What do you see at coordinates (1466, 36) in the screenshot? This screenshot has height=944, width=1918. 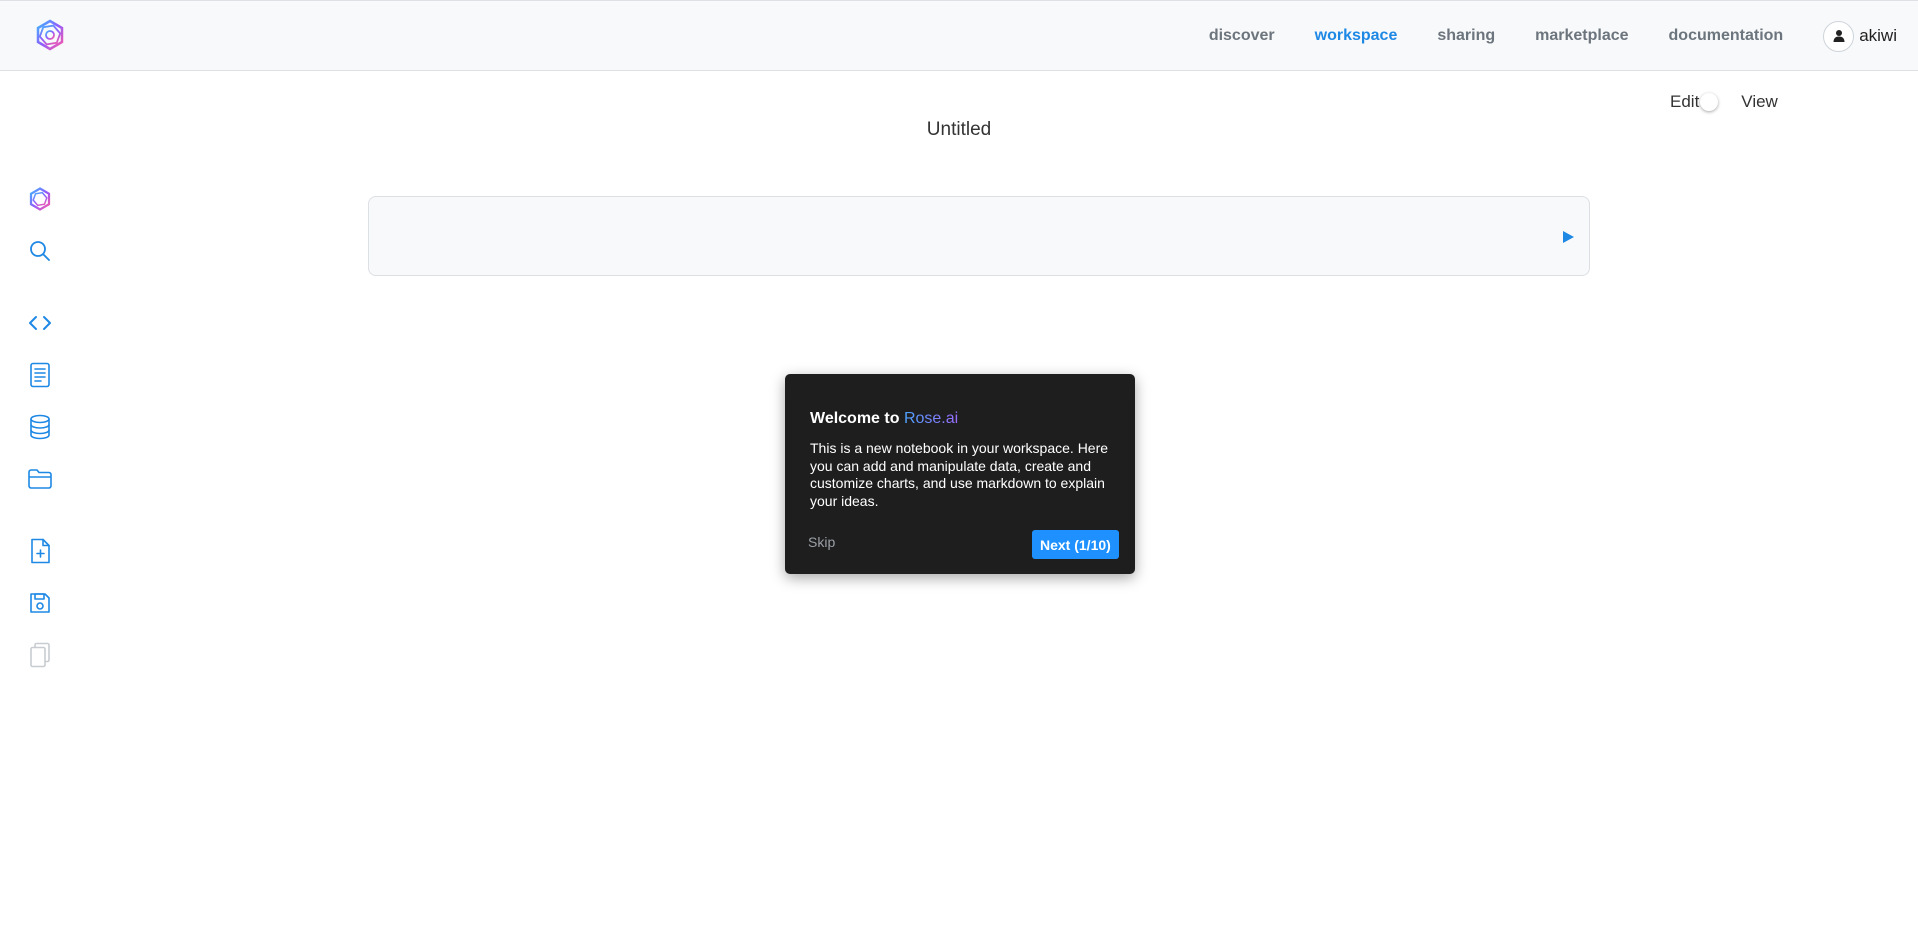 I see `nav-sharing: sharing` at bounding box center [1466, 36].